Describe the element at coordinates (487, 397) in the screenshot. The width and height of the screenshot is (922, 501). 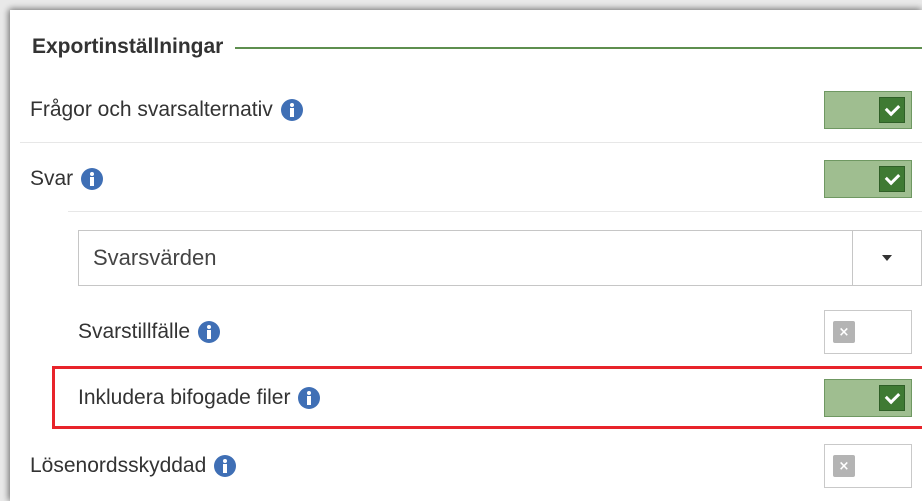
I see `highlight-frame` at that location.